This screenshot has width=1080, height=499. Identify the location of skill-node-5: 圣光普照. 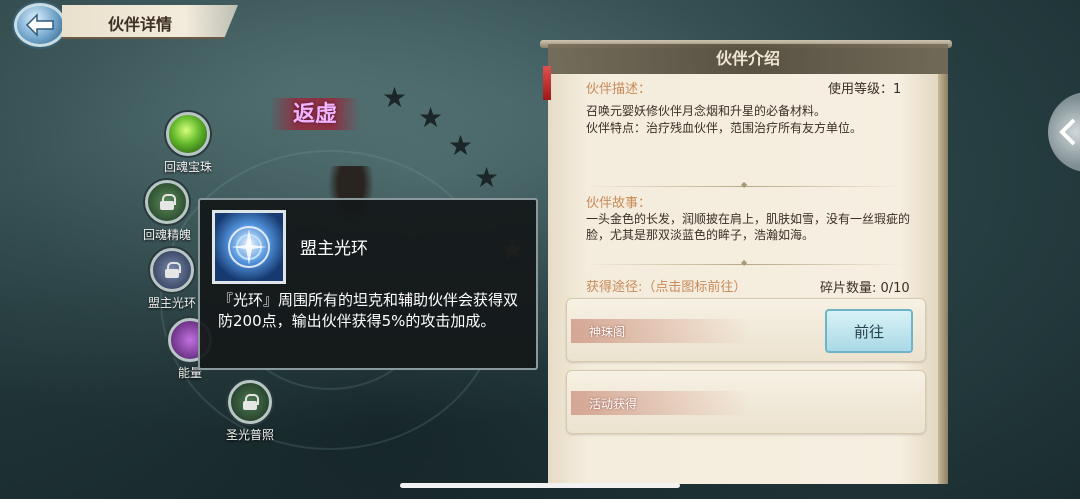
(250, 411).